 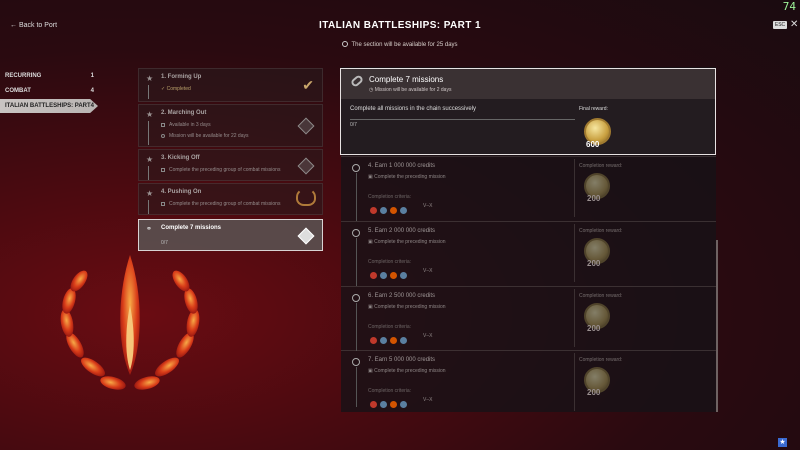 What do you see at coordinates (49, 91) in the screenshot?
I see `category-combat: COMBAT 4` at bounding box center [49, 91].